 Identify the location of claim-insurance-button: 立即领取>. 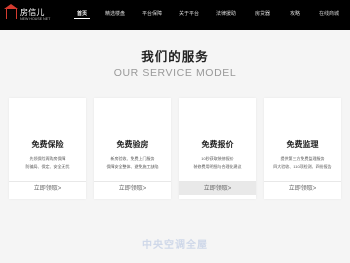
(47, 188).